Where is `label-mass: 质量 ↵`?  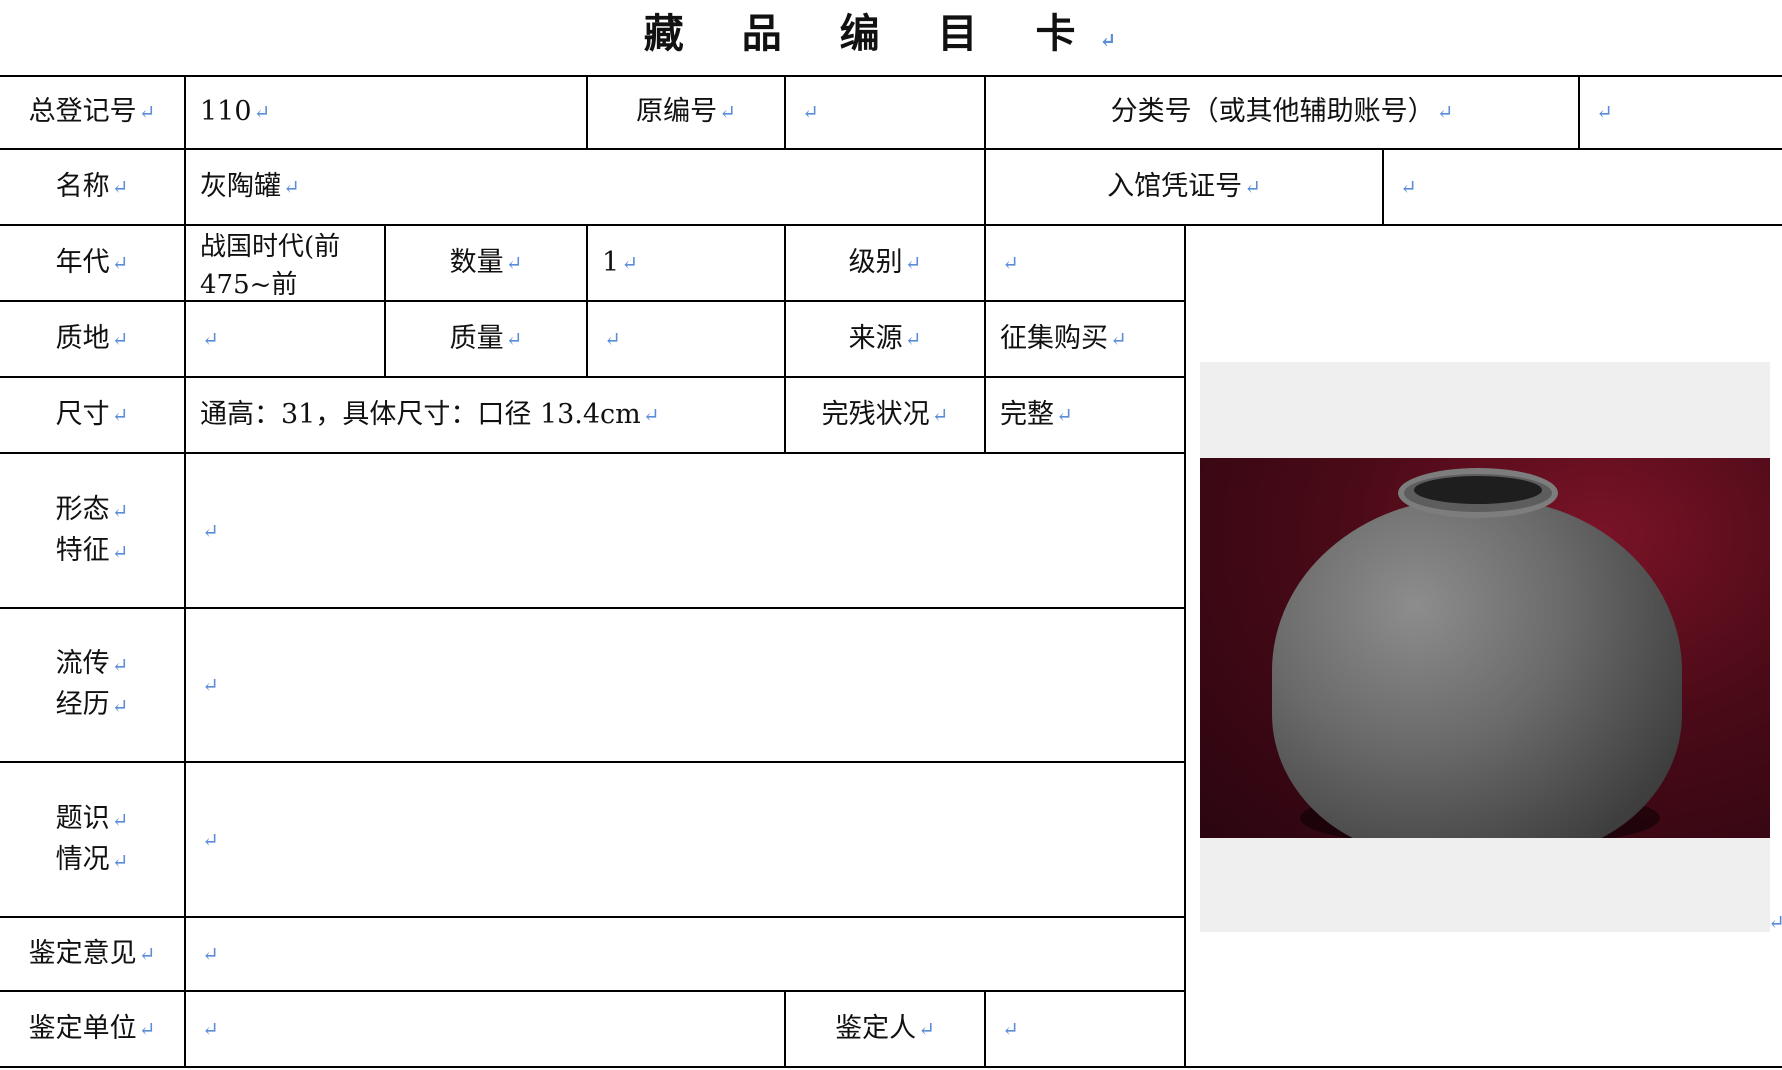
label-mass: 质量 ↵ is located at coordinates (486, 338).